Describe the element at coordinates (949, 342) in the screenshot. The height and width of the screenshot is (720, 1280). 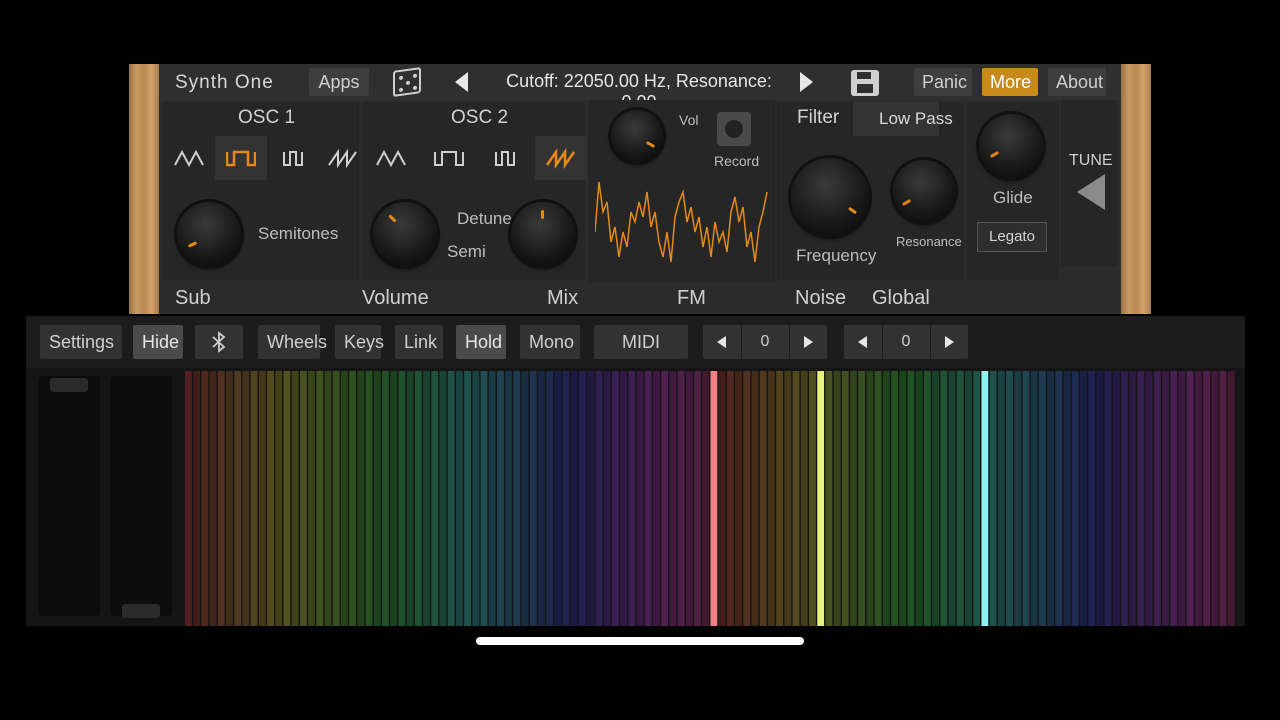
I see `transpose-up-icon` at that location.